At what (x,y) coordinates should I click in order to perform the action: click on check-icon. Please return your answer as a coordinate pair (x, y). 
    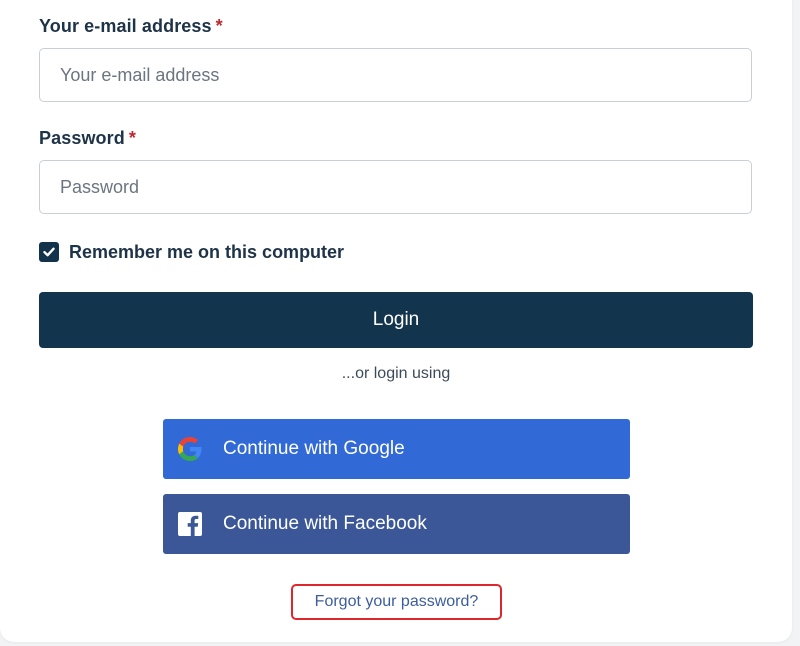
    Looking at the image, I should click on (49, 252).